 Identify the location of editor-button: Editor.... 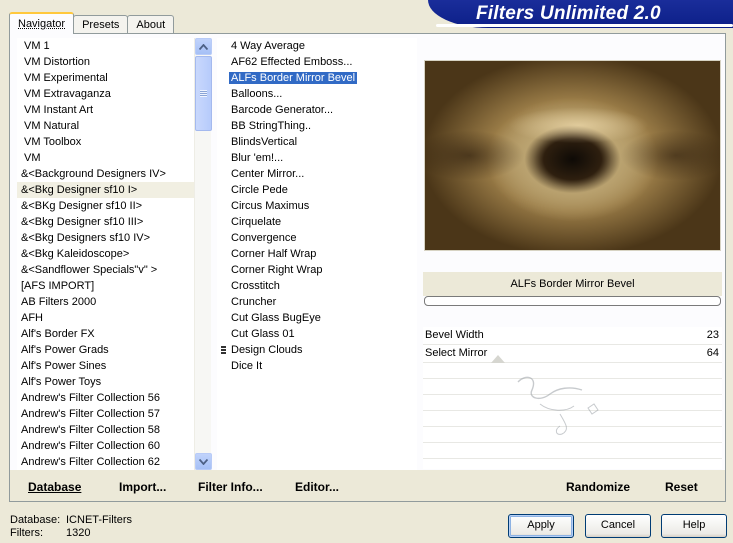
(317, 487).